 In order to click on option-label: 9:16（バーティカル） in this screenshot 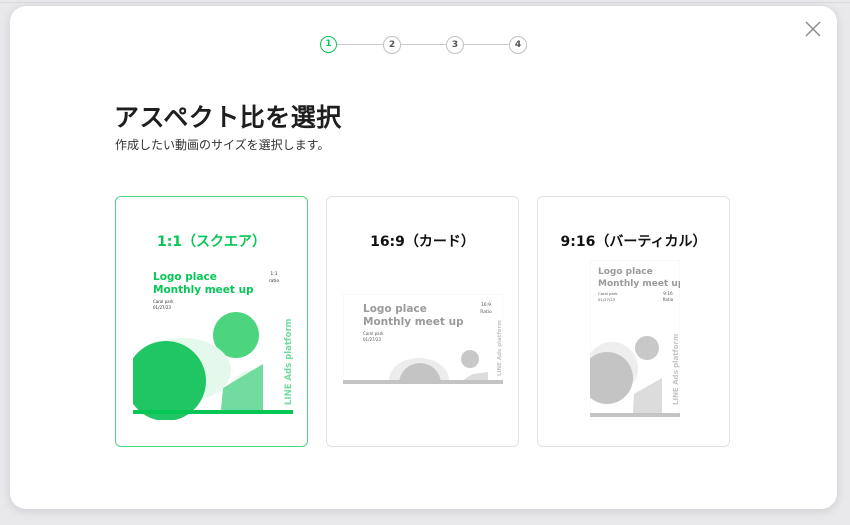, I will do `click(633, 242)`.